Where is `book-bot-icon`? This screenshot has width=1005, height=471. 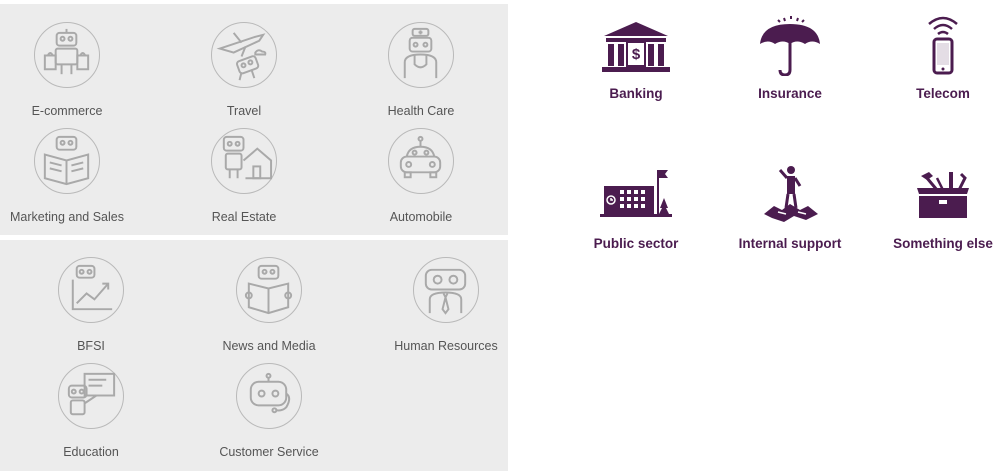 book-bot-icon is located at coordinates (67, 161).